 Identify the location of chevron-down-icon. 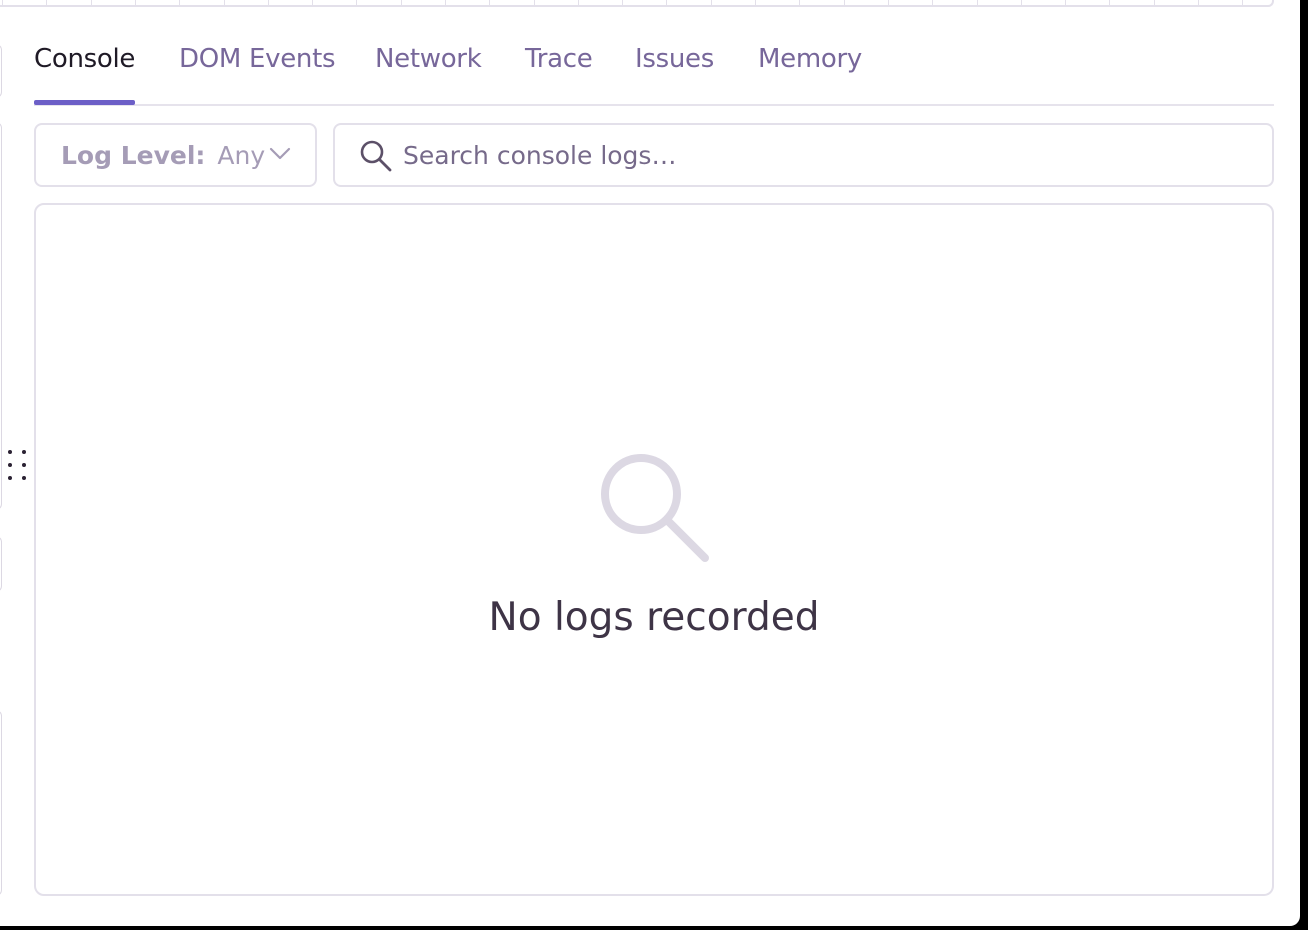
(280, 153).